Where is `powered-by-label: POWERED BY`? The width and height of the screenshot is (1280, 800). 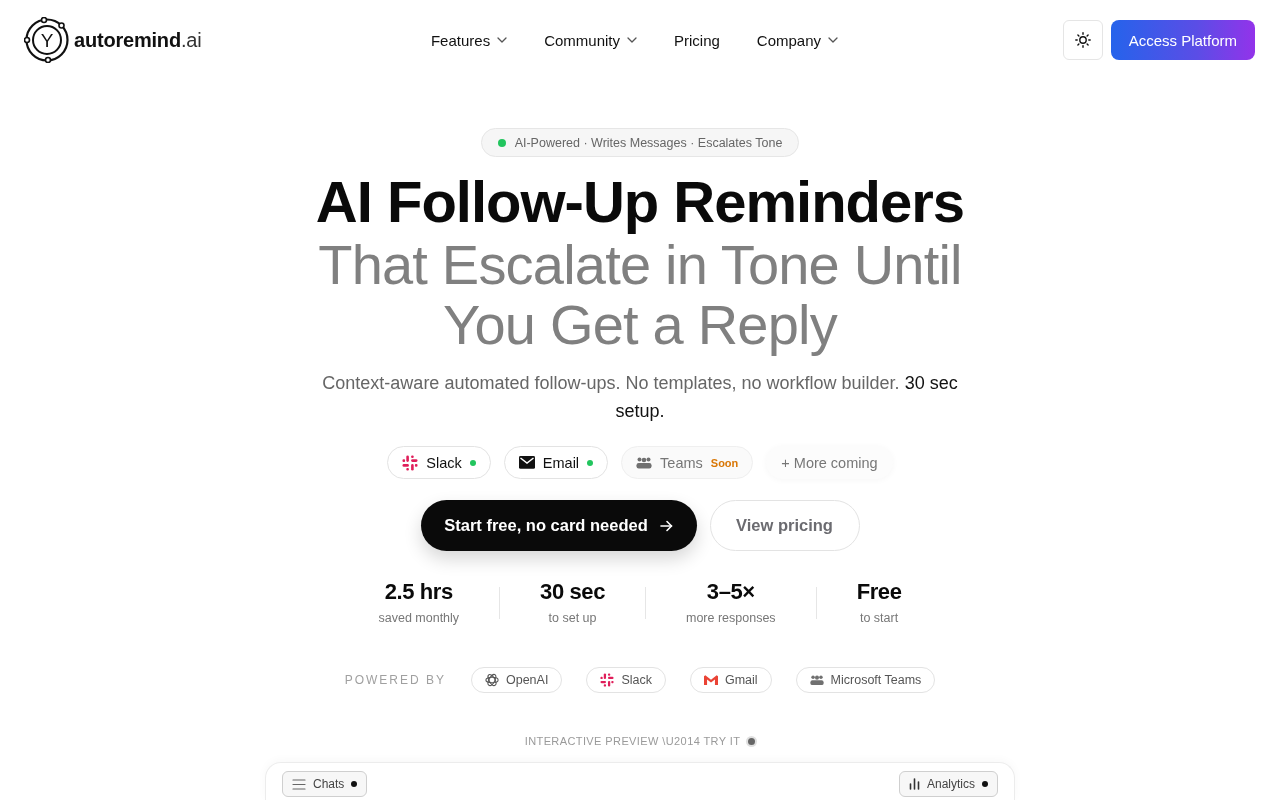
powered-by-label: POWERED BY is located at coordinates (395, 680).